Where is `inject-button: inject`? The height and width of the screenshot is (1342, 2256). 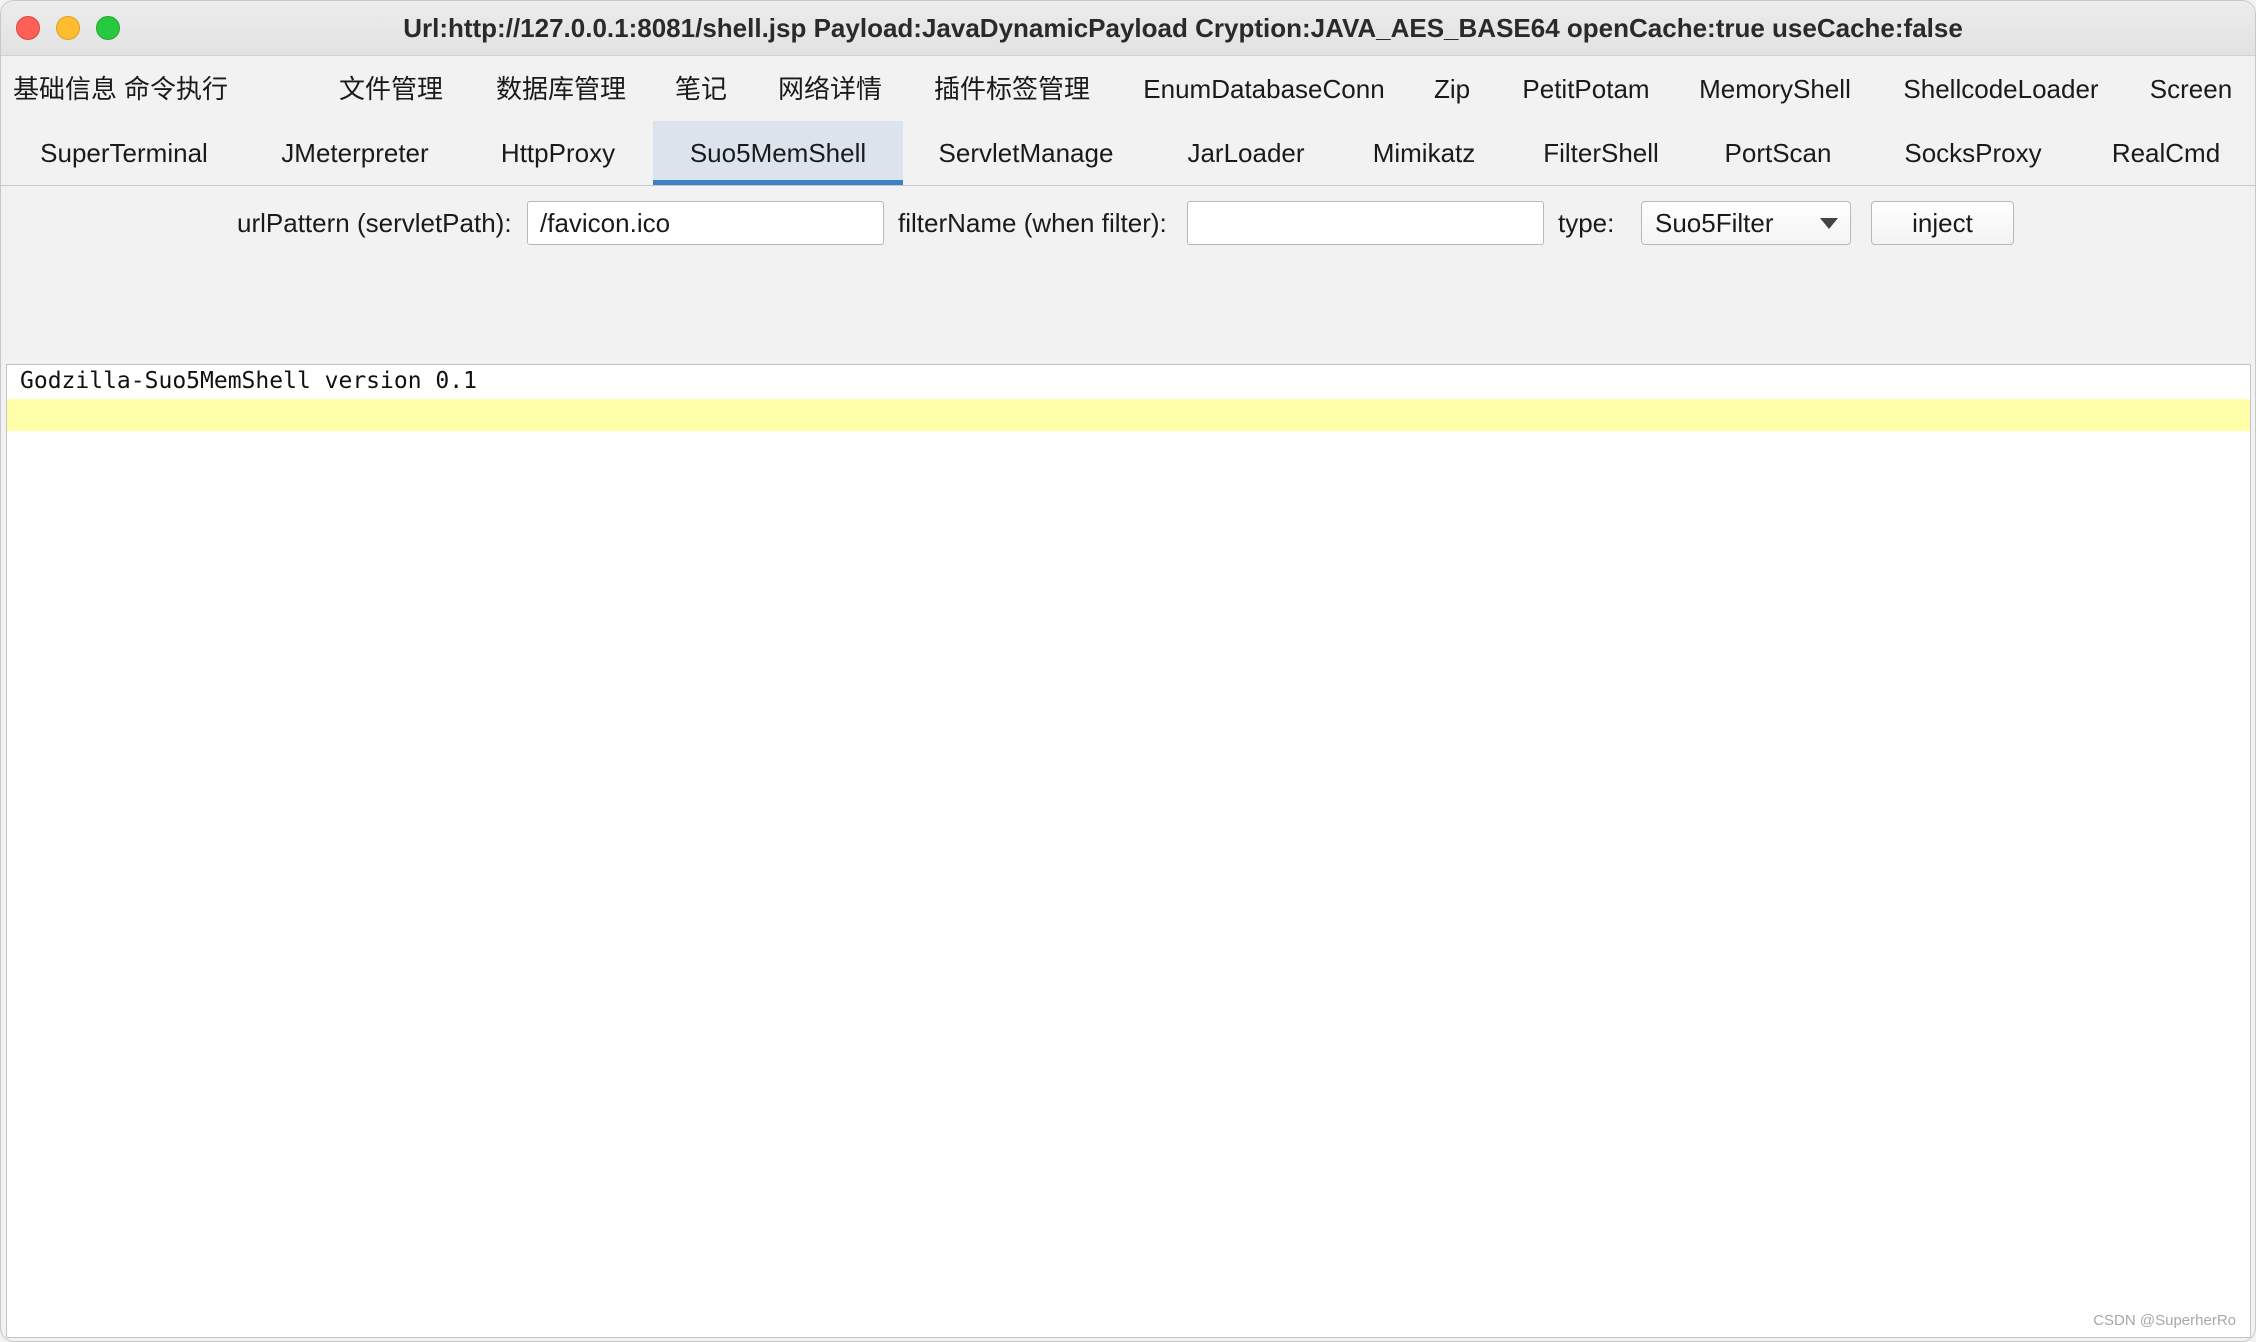 inject-button: inject is located at coordinates (1942, 223).